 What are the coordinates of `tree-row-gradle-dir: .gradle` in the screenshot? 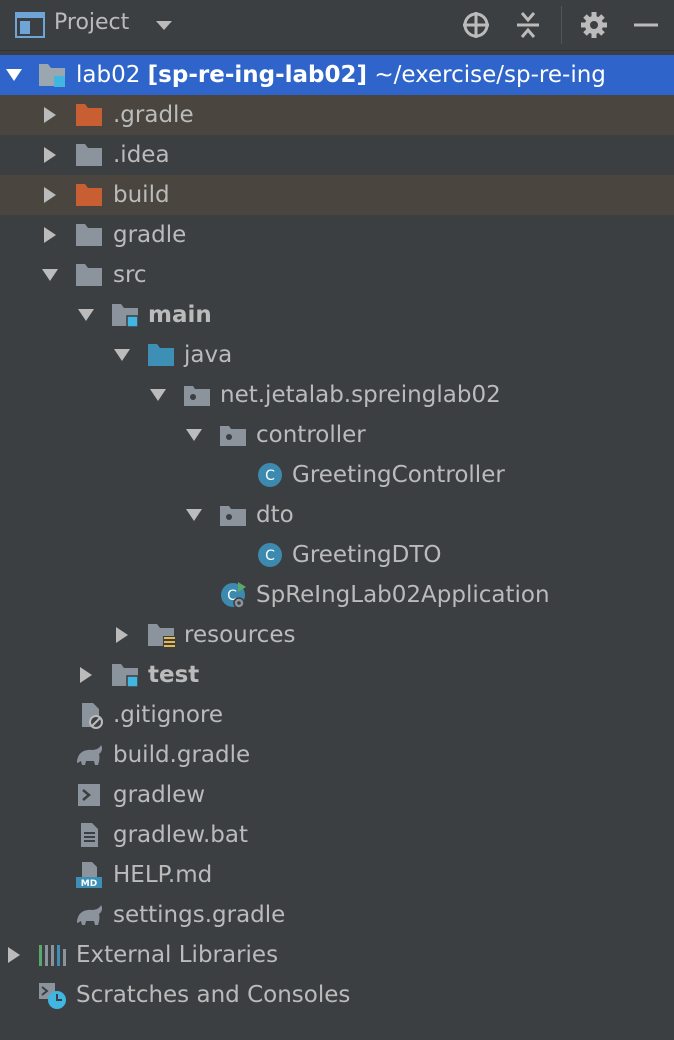 It's located at (337, 115).